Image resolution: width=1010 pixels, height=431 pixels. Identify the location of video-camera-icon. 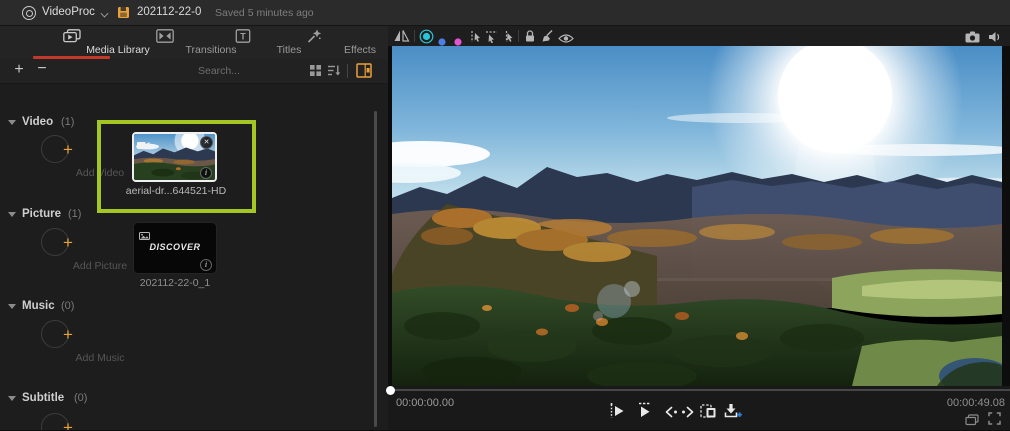
(143, 146).